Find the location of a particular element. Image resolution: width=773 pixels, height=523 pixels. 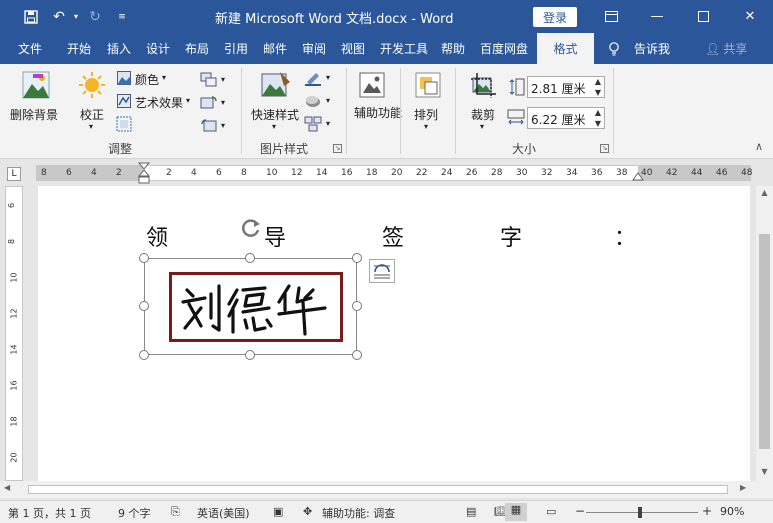

layout-options-button is located at coordinates (382, 271).